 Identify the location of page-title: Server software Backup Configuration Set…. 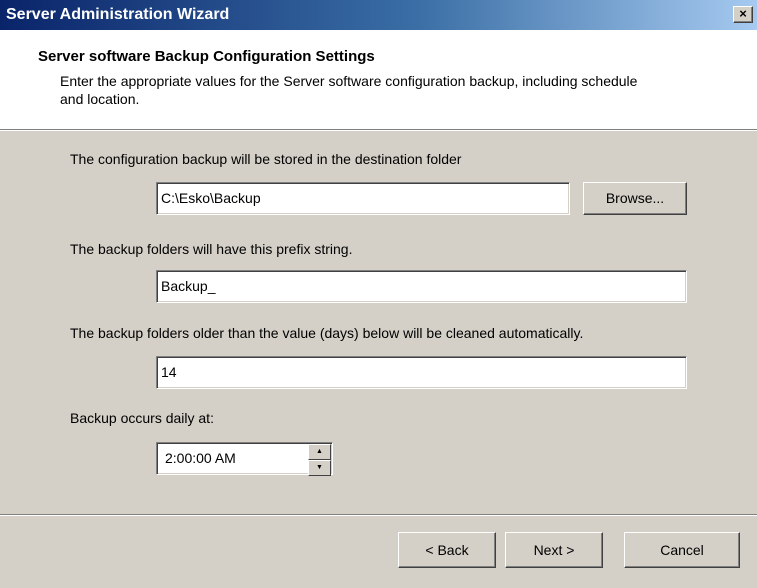
(206, 56).